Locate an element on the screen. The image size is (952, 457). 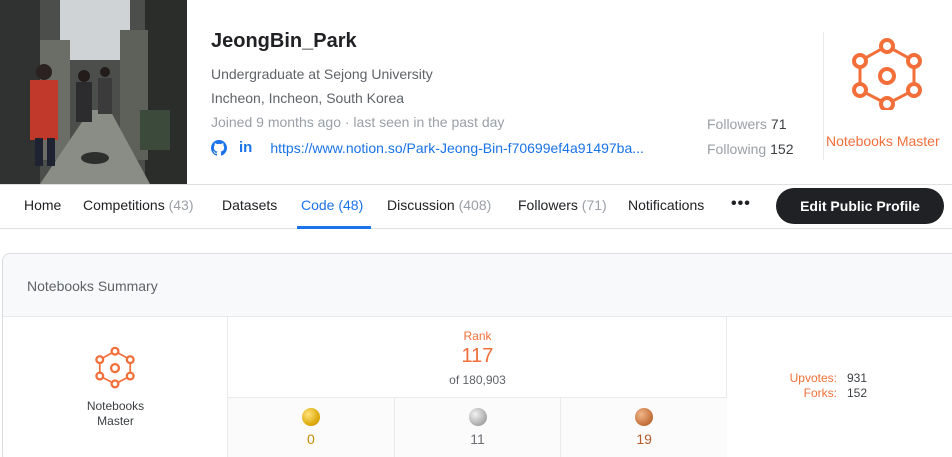
tab-label: Code is located at coordinates (318, 205).